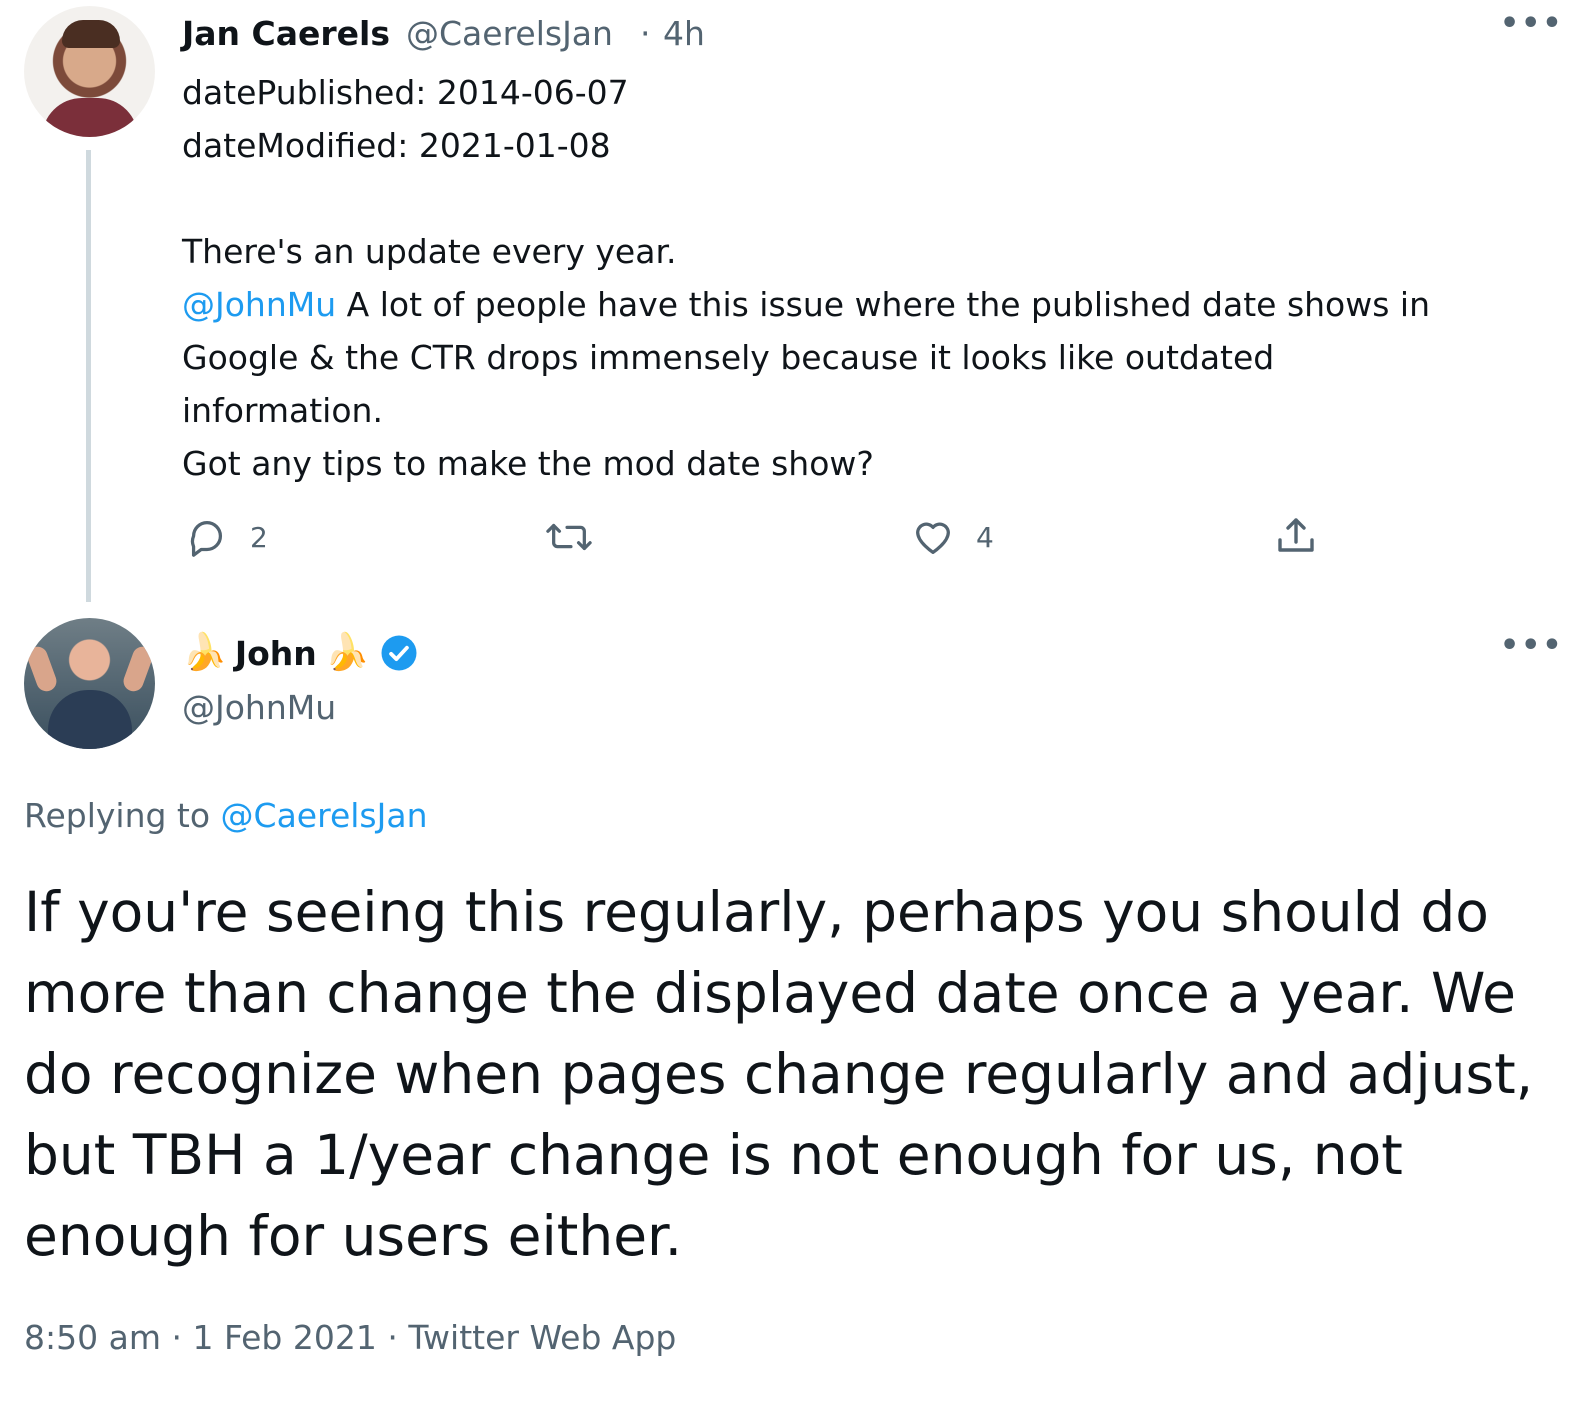 Image resolution: width=1579 pixels, height=1408 pixels. I want to click on reply-button: 2, so click(226, 537).